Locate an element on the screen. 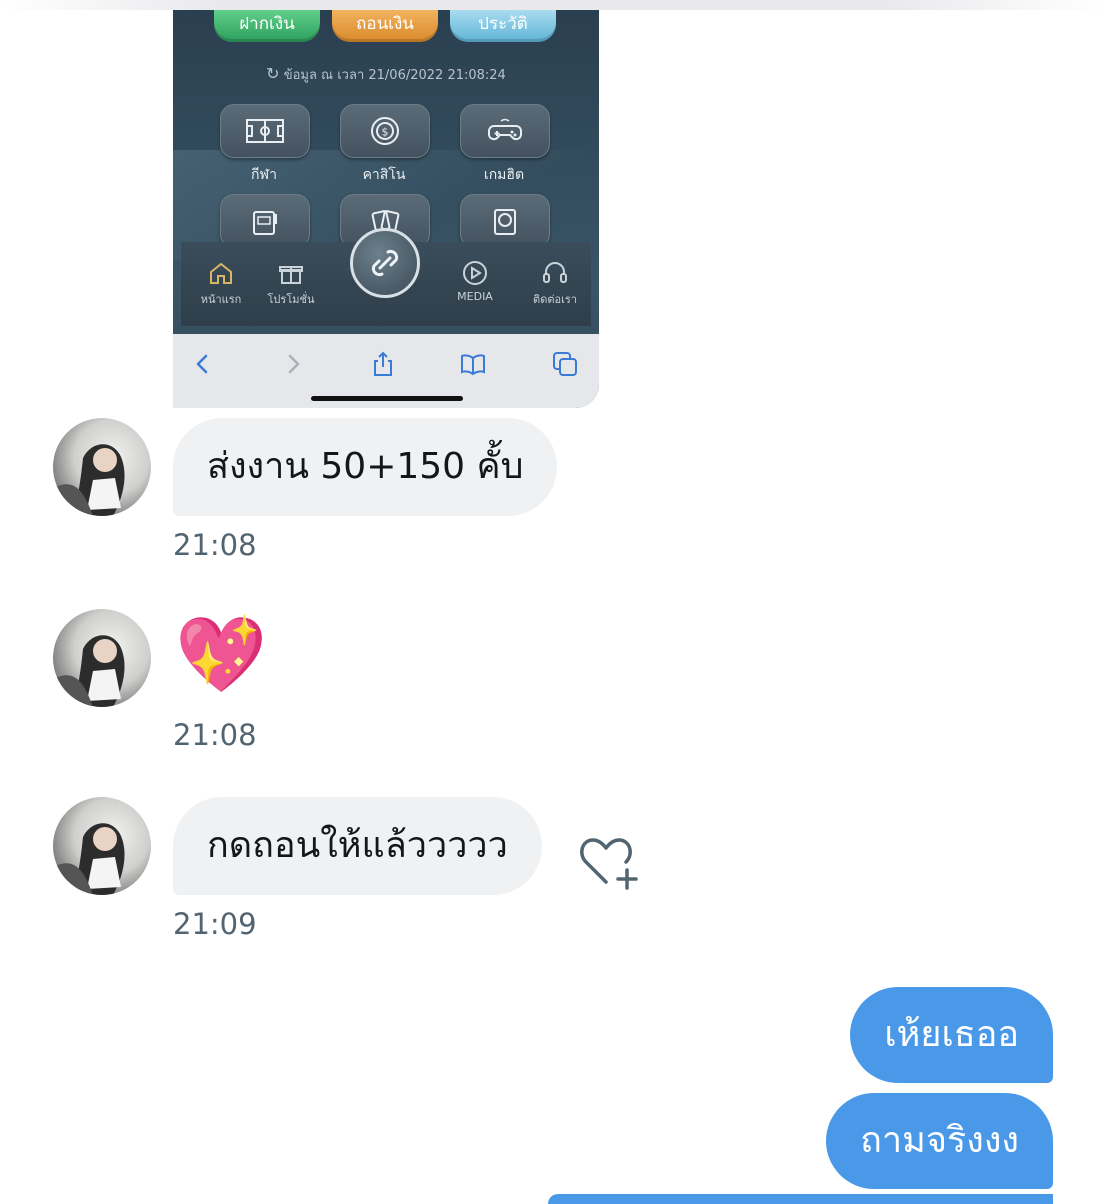  message-bubble: ส่งงาน 50+150 คั้บ is located at coordinates (365, 467).